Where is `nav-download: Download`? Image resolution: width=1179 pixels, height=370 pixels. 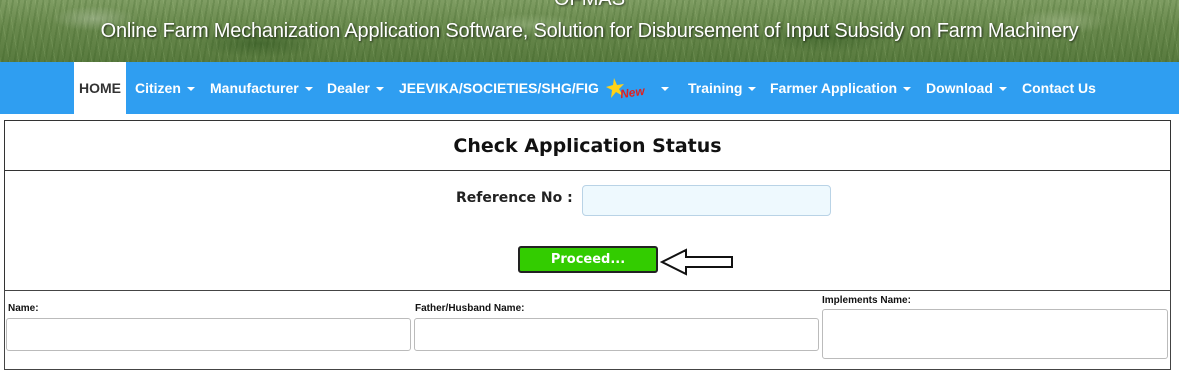 nav-download: Download is located at coordinates (966, 88).